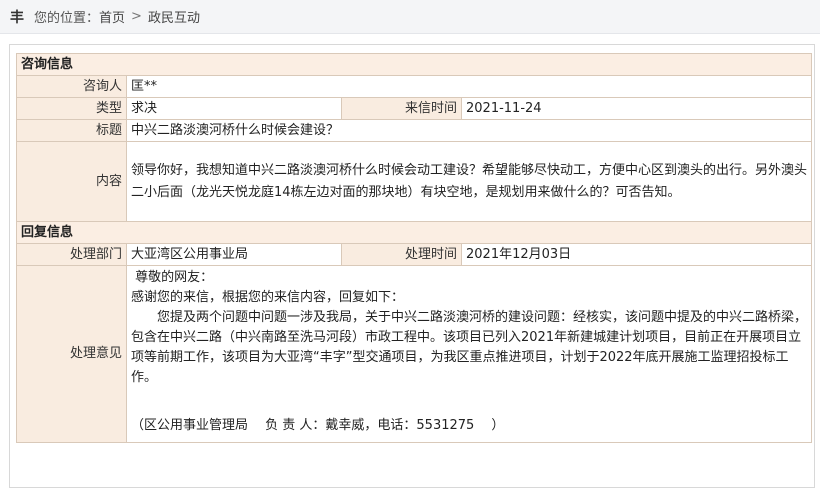  I want to click on date-value: 2021-11-24, so click(636, 108).